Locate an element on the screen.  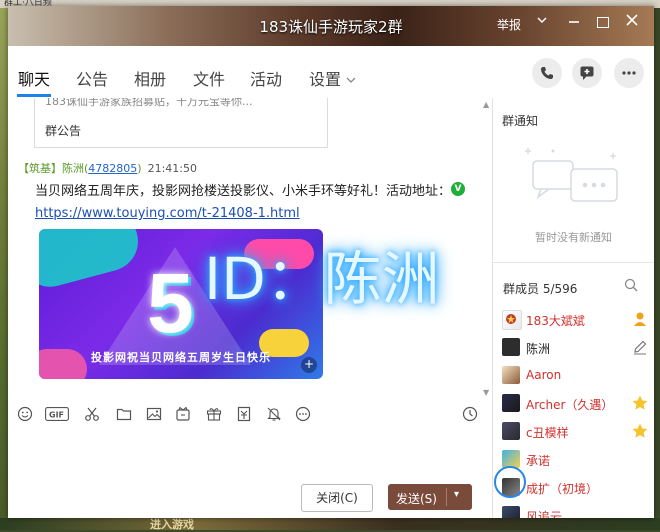
more-button is located at coordinates (629, 73).